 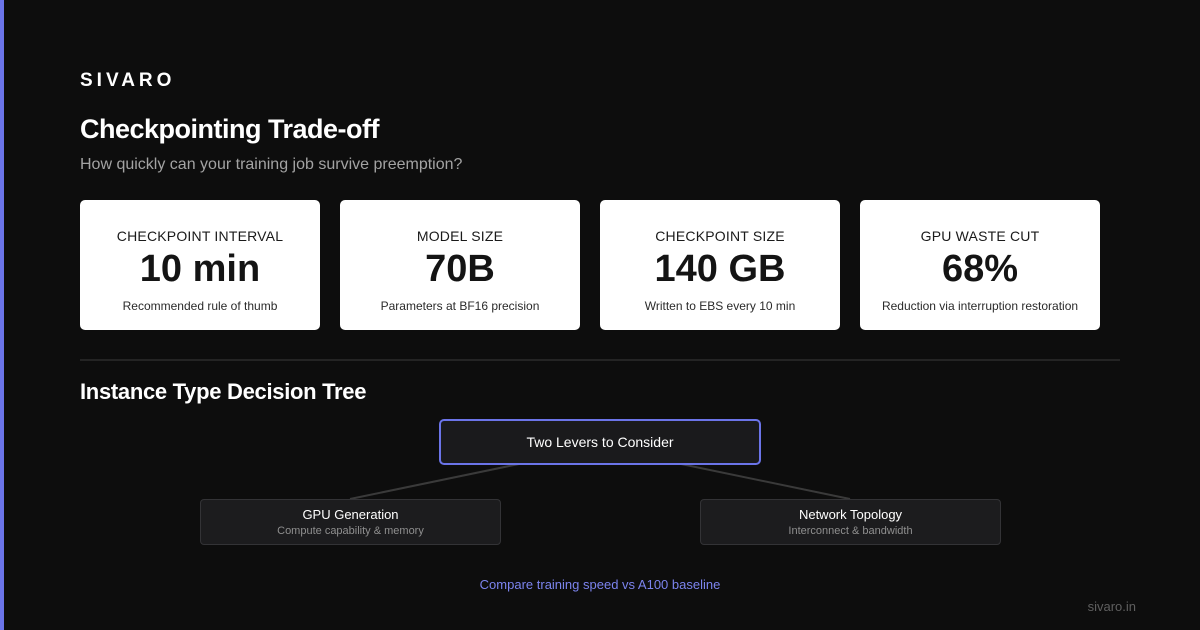 I want to click on tree-connectors, so click(x=600, y=481).